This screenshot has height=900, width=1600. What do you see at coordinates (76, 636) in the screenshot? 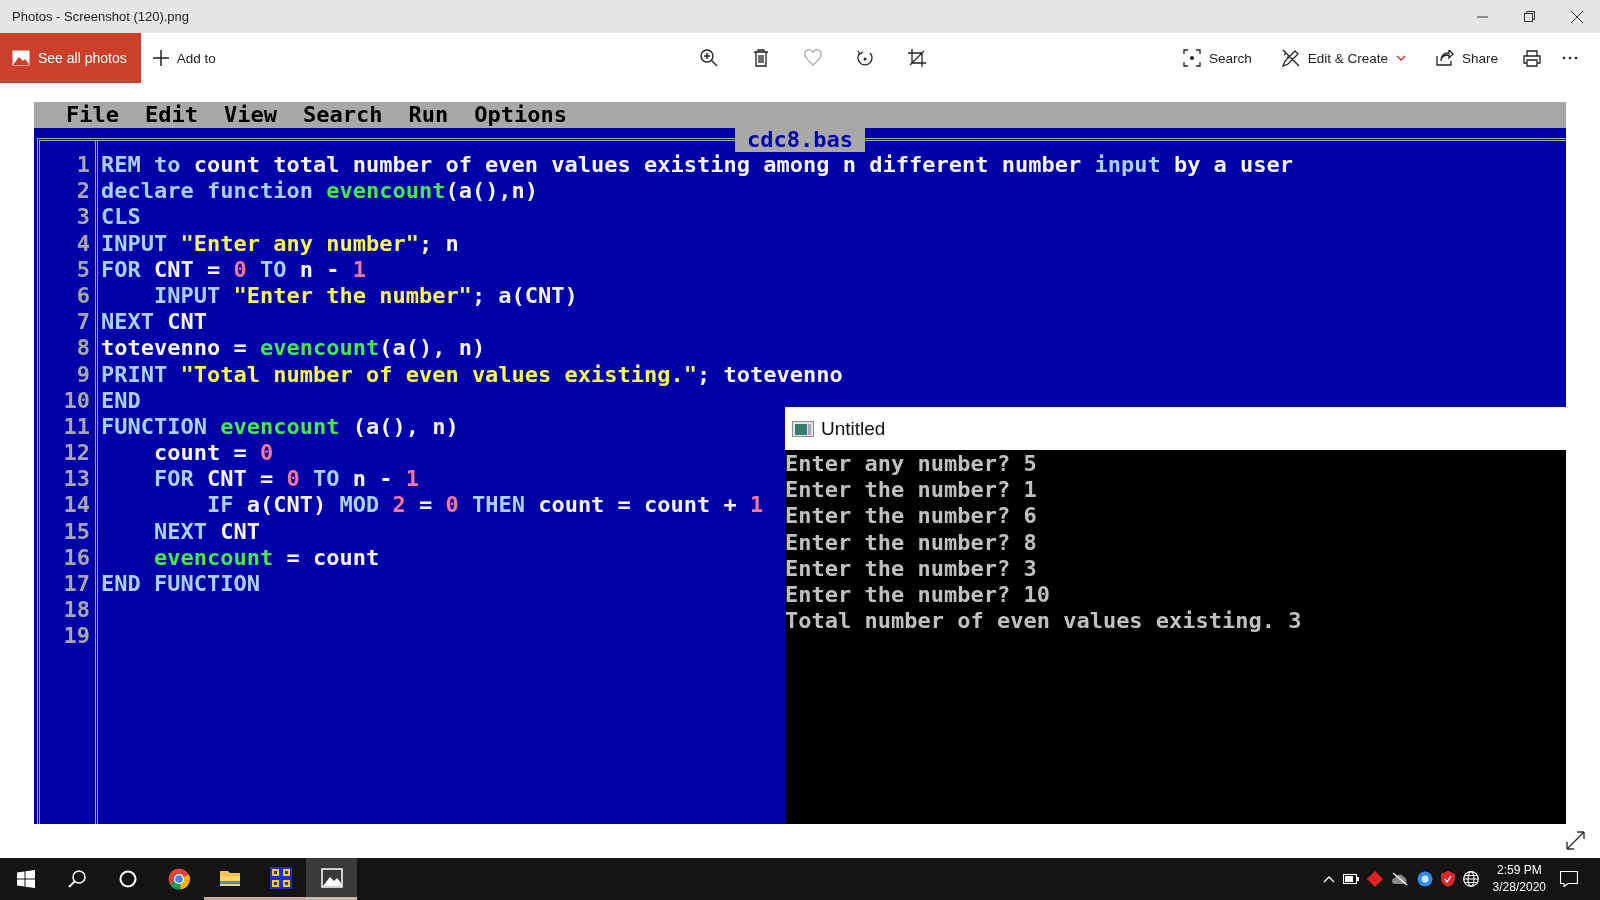
I see `line-number: 19` at bounding box center [76, 636].